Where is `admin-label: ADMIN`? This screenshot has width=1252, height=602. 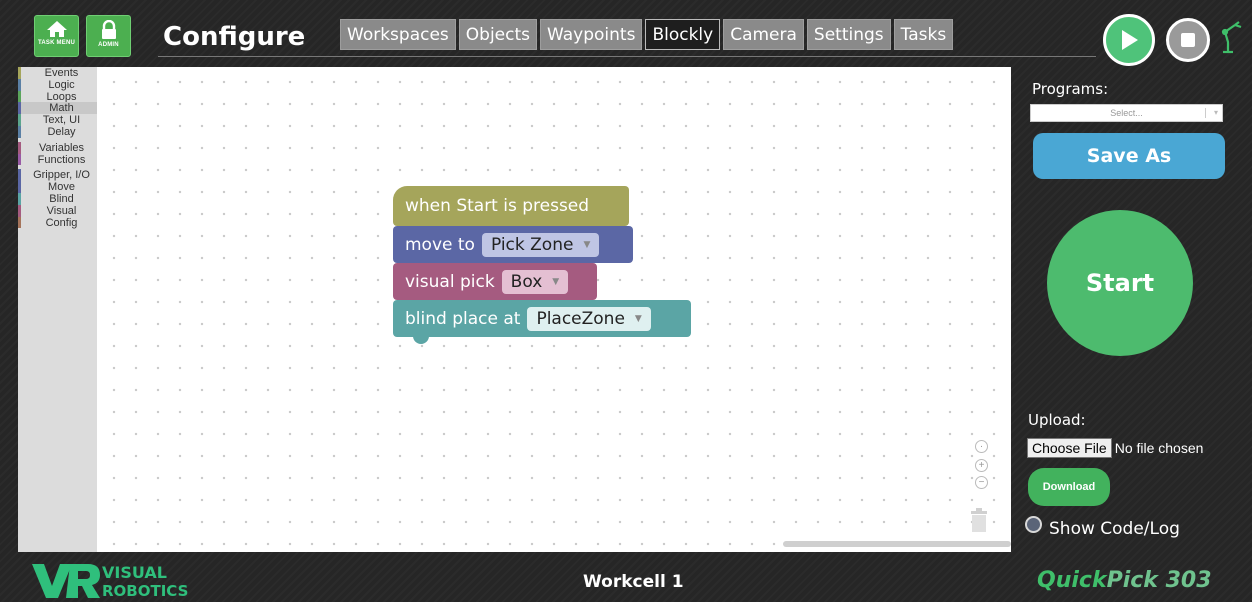
admin-label: ADMIN is located at coordinates (108, 45).